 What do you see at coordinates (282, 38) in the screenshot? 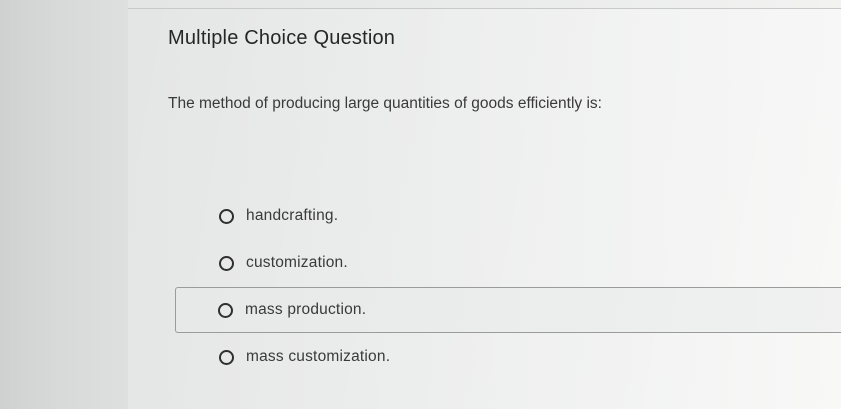
I see `question-type-title: Multiple Choice Question` at bounding box center [282, 38].